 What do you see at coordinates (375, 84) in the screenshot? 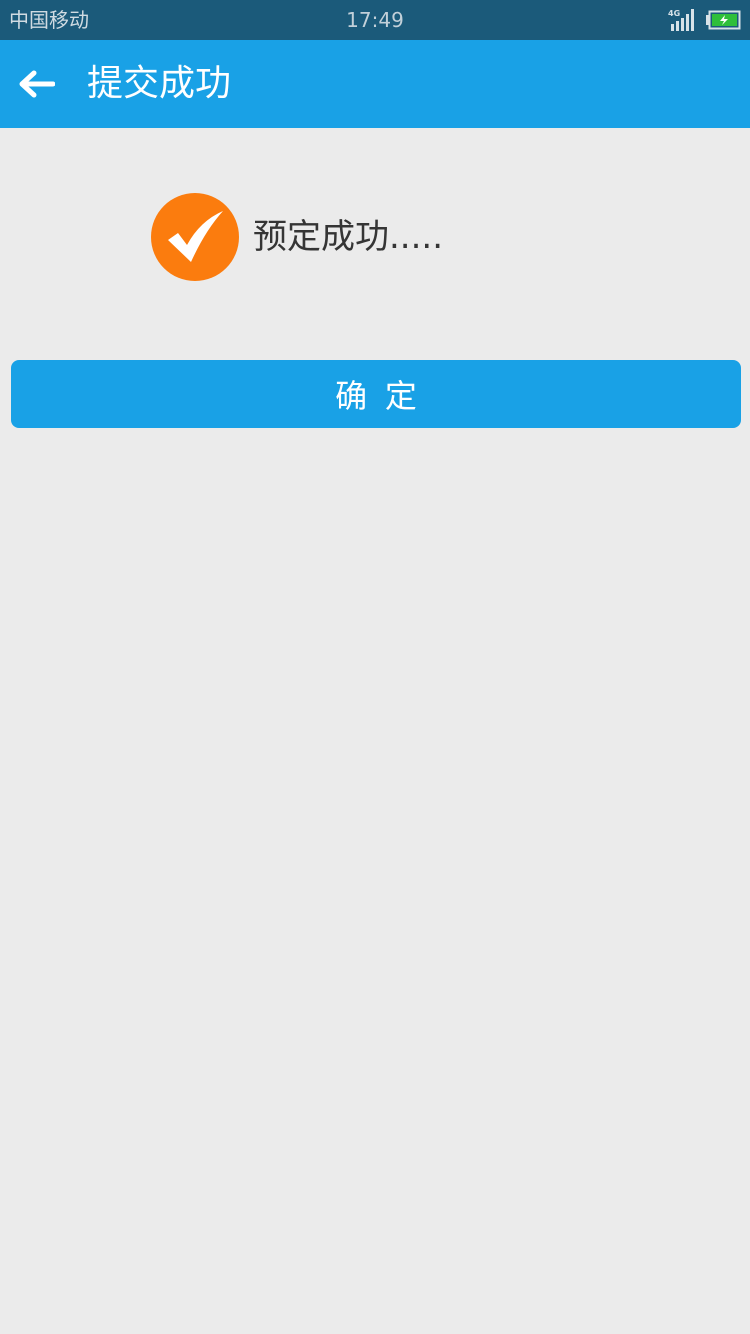
I see `app-bar: 提交成功` at bounding box center [375, 84].